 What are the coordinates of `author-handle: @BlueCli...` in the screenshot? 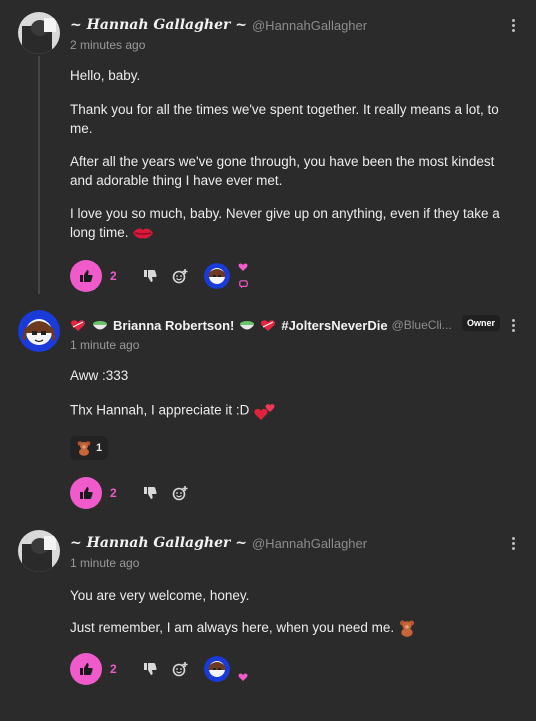 It's located at (422, 325).